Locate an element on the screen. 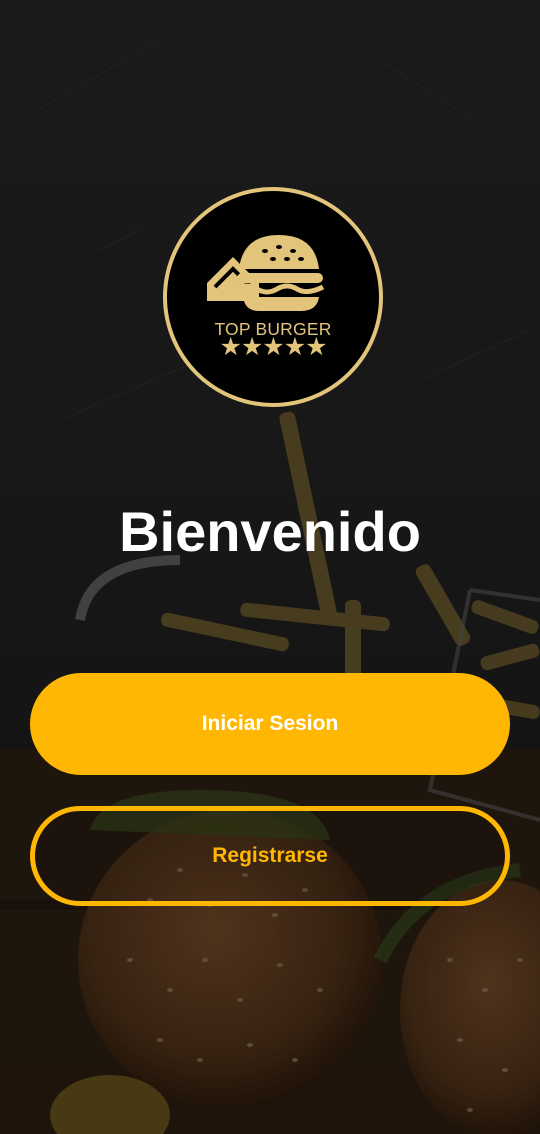  top-burger-logo: TOP BURGER ★★★★★ is located at coordinates (273, 297).